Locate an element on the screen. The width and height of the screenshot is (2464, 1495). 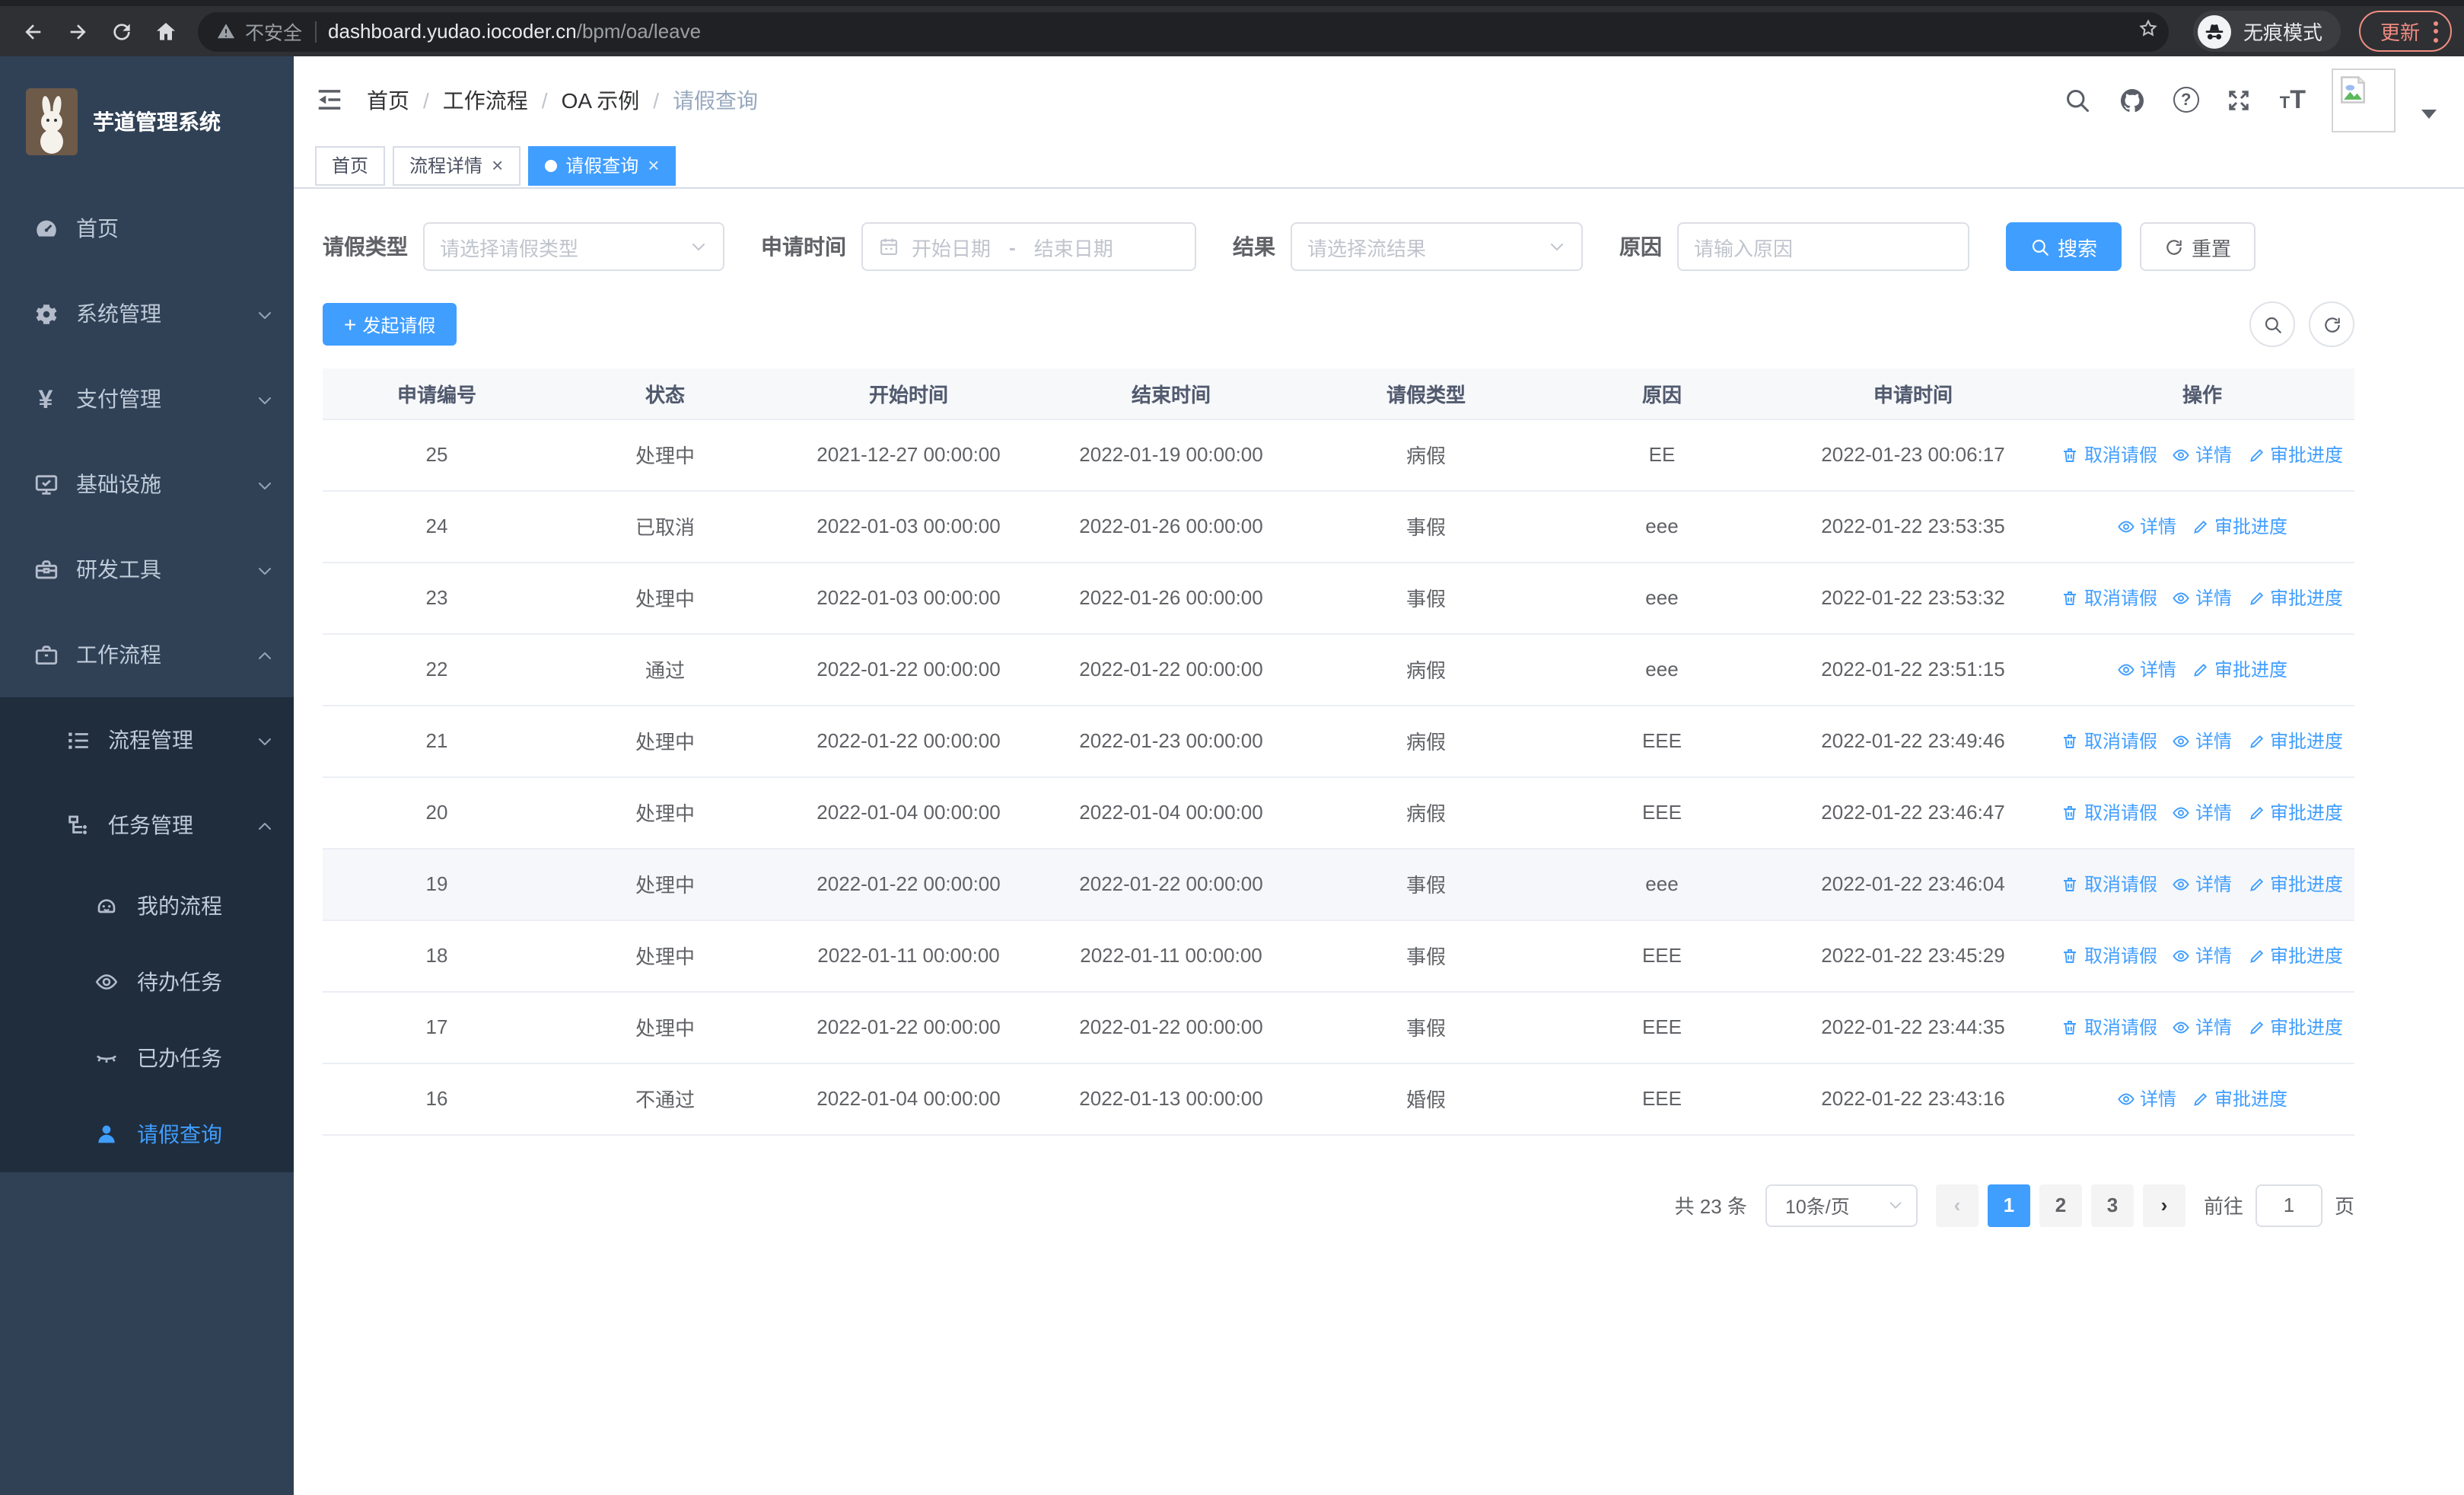
bookmark-star-icon is located at coordinates (2148, 31).